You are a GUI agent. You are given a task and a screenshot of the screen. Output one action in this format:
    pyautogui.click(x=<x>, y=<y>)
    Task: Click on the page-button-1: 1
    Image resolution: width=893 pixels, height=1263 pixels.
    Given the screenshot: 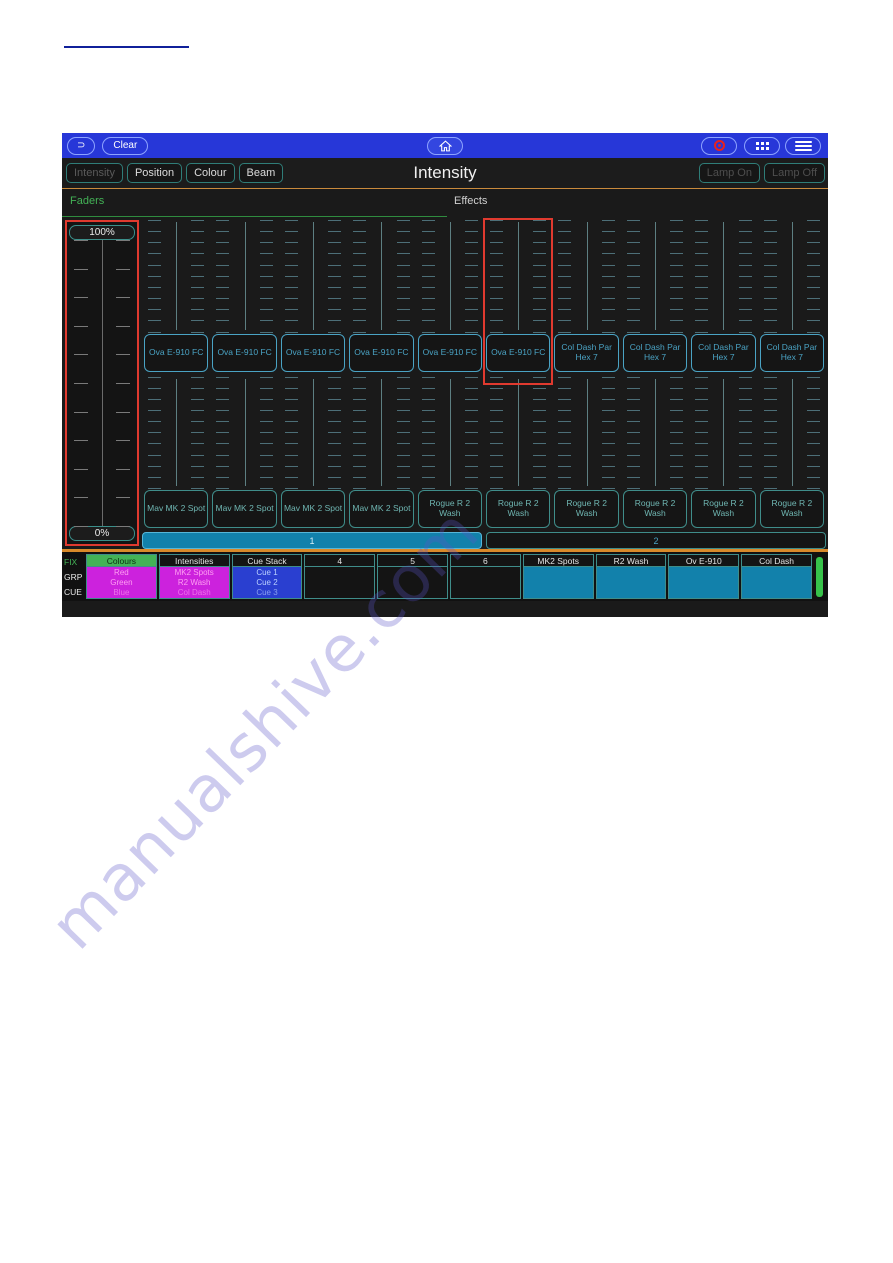 What is the action you would take?
    pyautogui.click(x=312, y=540)
    